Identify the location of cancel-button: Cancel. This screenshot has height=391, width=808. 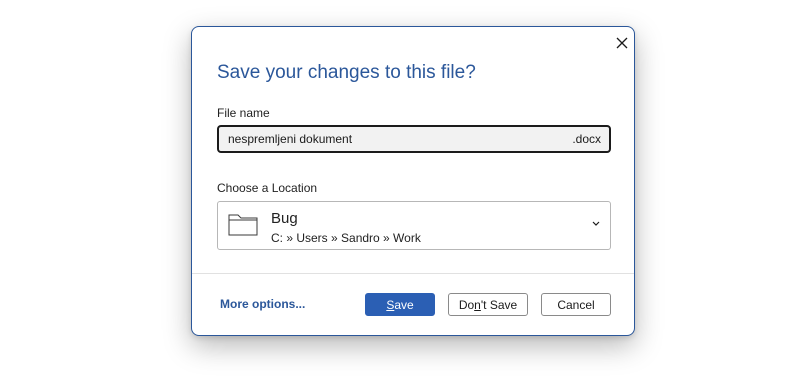
(576, 304).